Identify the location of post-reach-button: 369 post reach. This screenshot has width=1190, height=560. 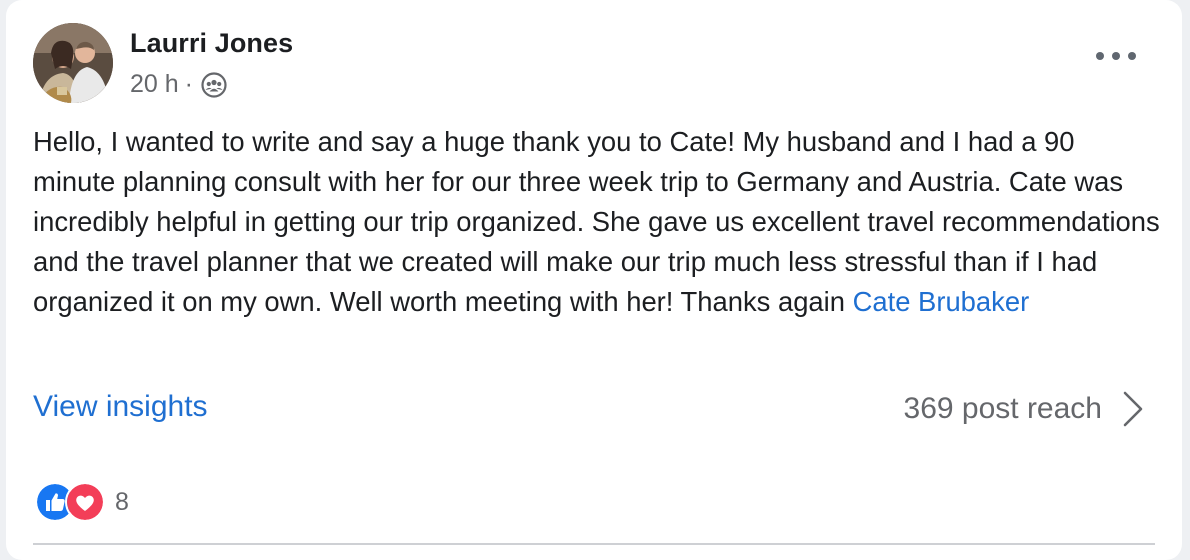
(1024, 409).